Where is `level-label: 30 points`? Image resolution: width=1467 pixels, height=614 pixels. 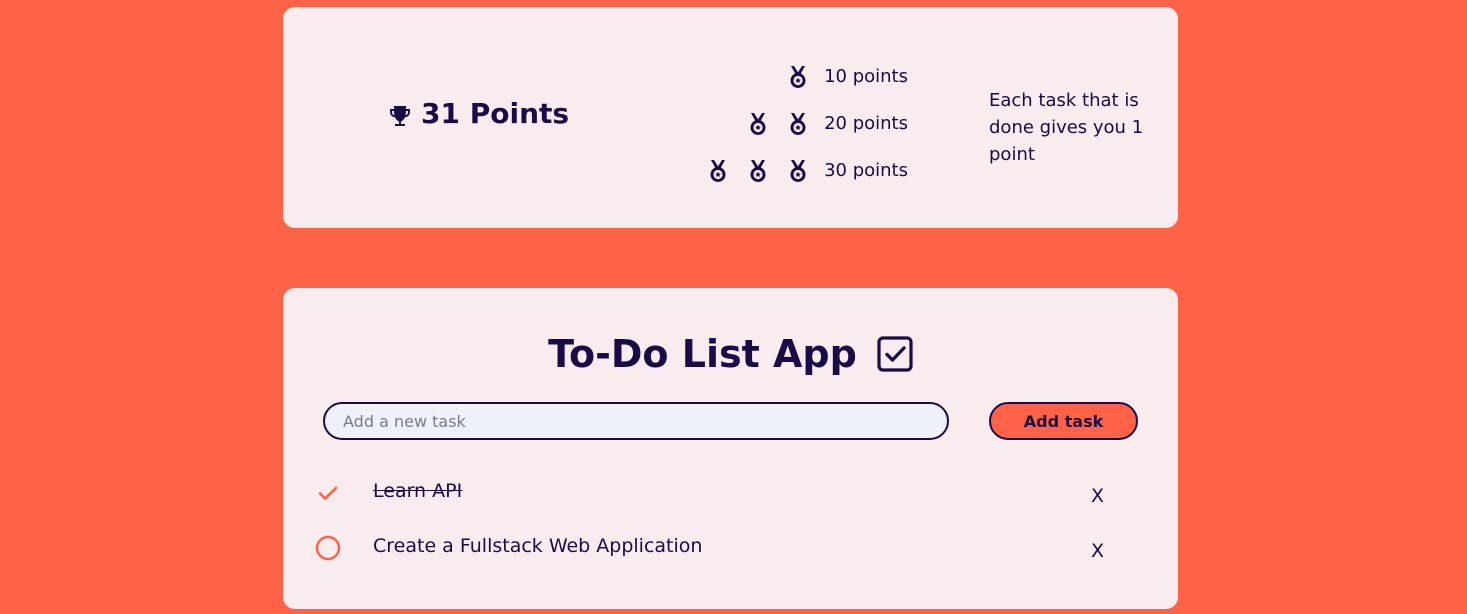 level-label: 30 points is located at coordinates (866, 170).